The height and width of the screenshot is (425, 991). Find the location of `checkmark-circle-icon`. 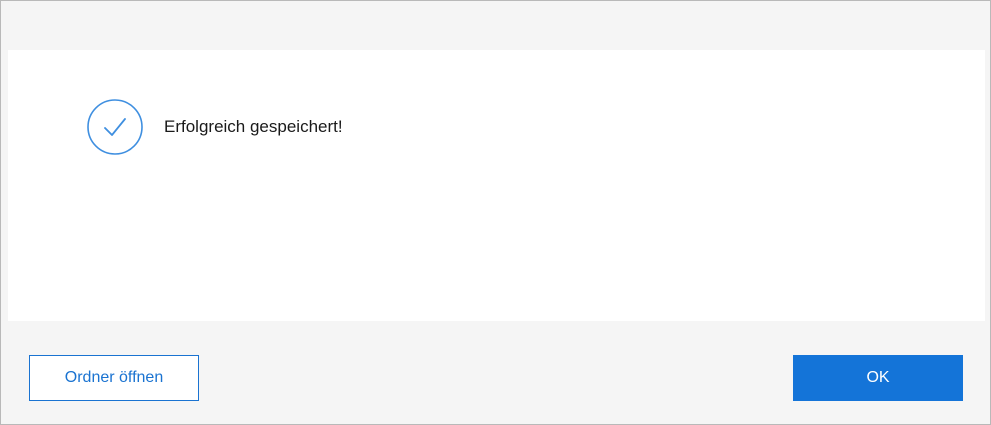

checkmark-circle-icon is located at coordinates (115, 127).